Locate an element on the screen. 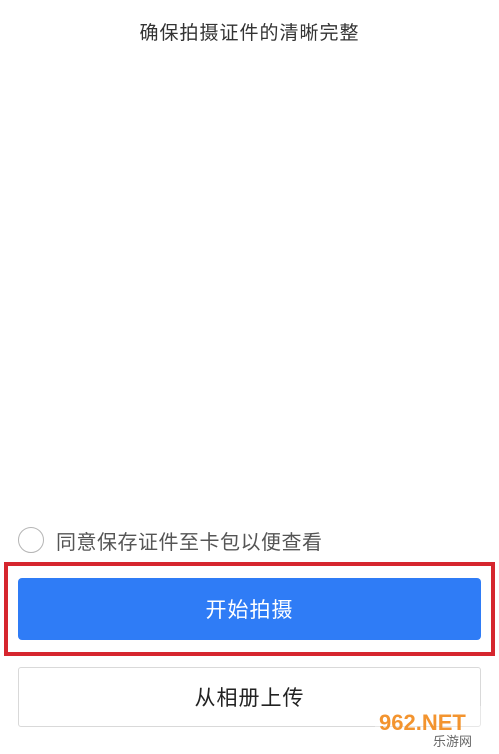  watermark-logo: 962.NET 乐游网 is located at coordinates (435, 728).